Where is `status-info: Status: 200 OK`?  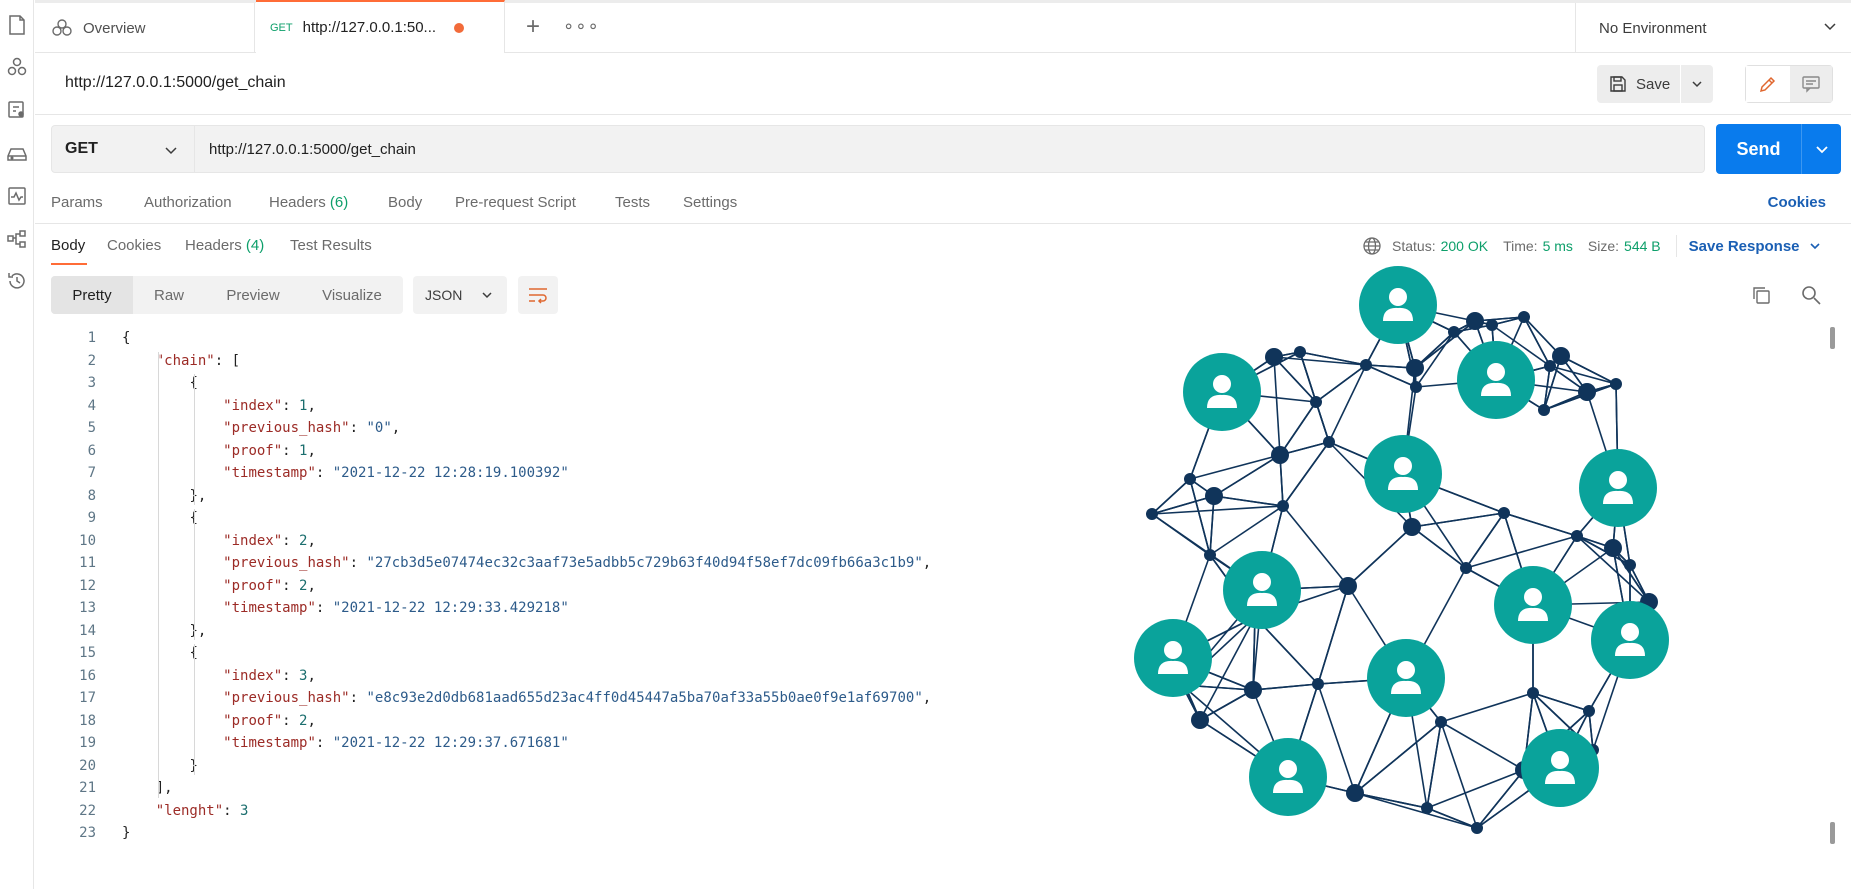 status-info: Status: 200 OK is located at coordinates (1440, 246).